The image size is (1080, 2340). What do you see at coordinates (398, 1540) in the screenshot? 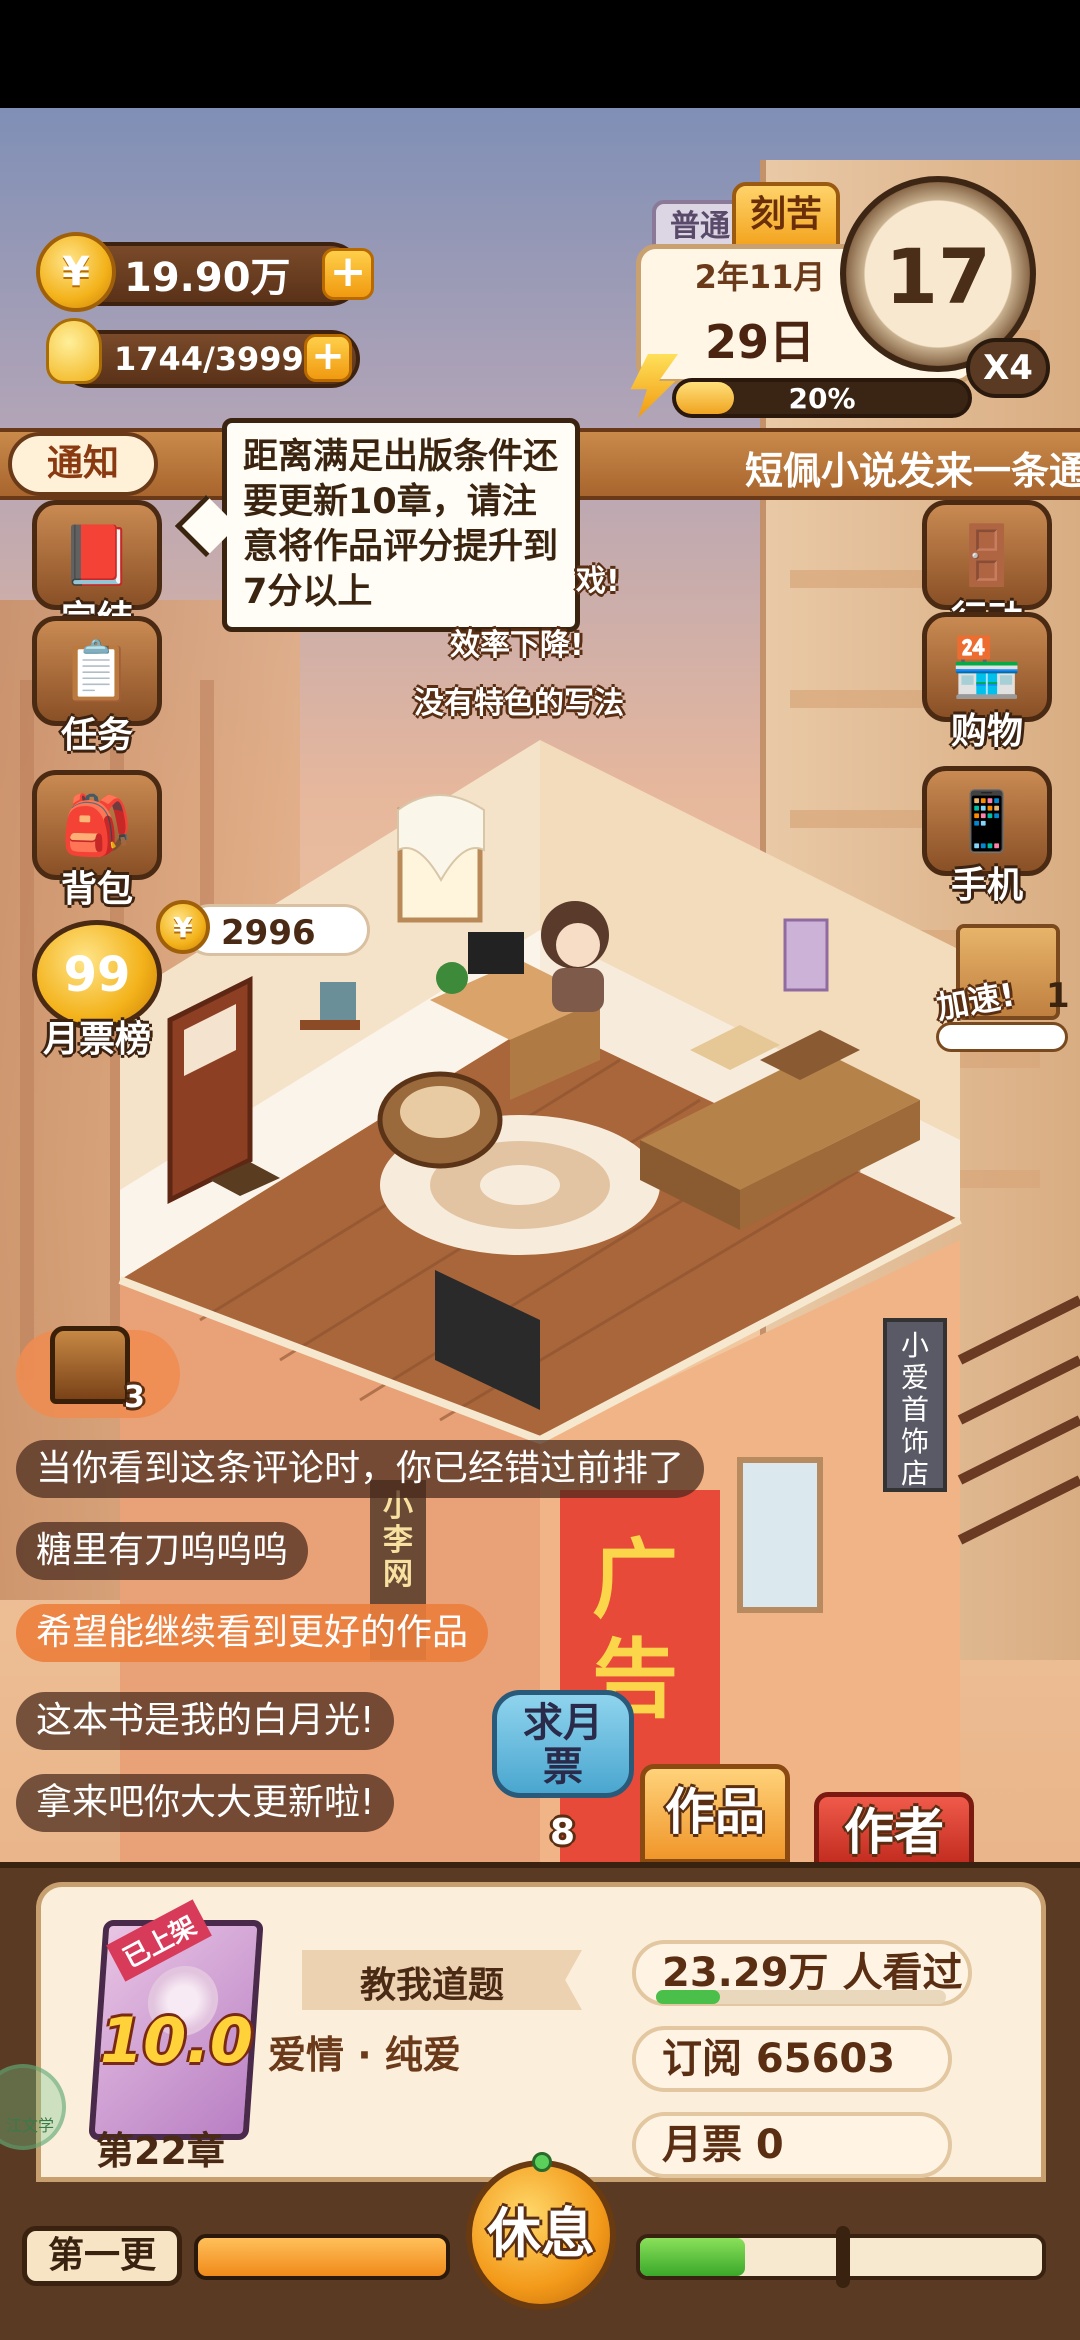
I see `net-cafe-sign-text: 小李网` at bounding box center [398, 1540].